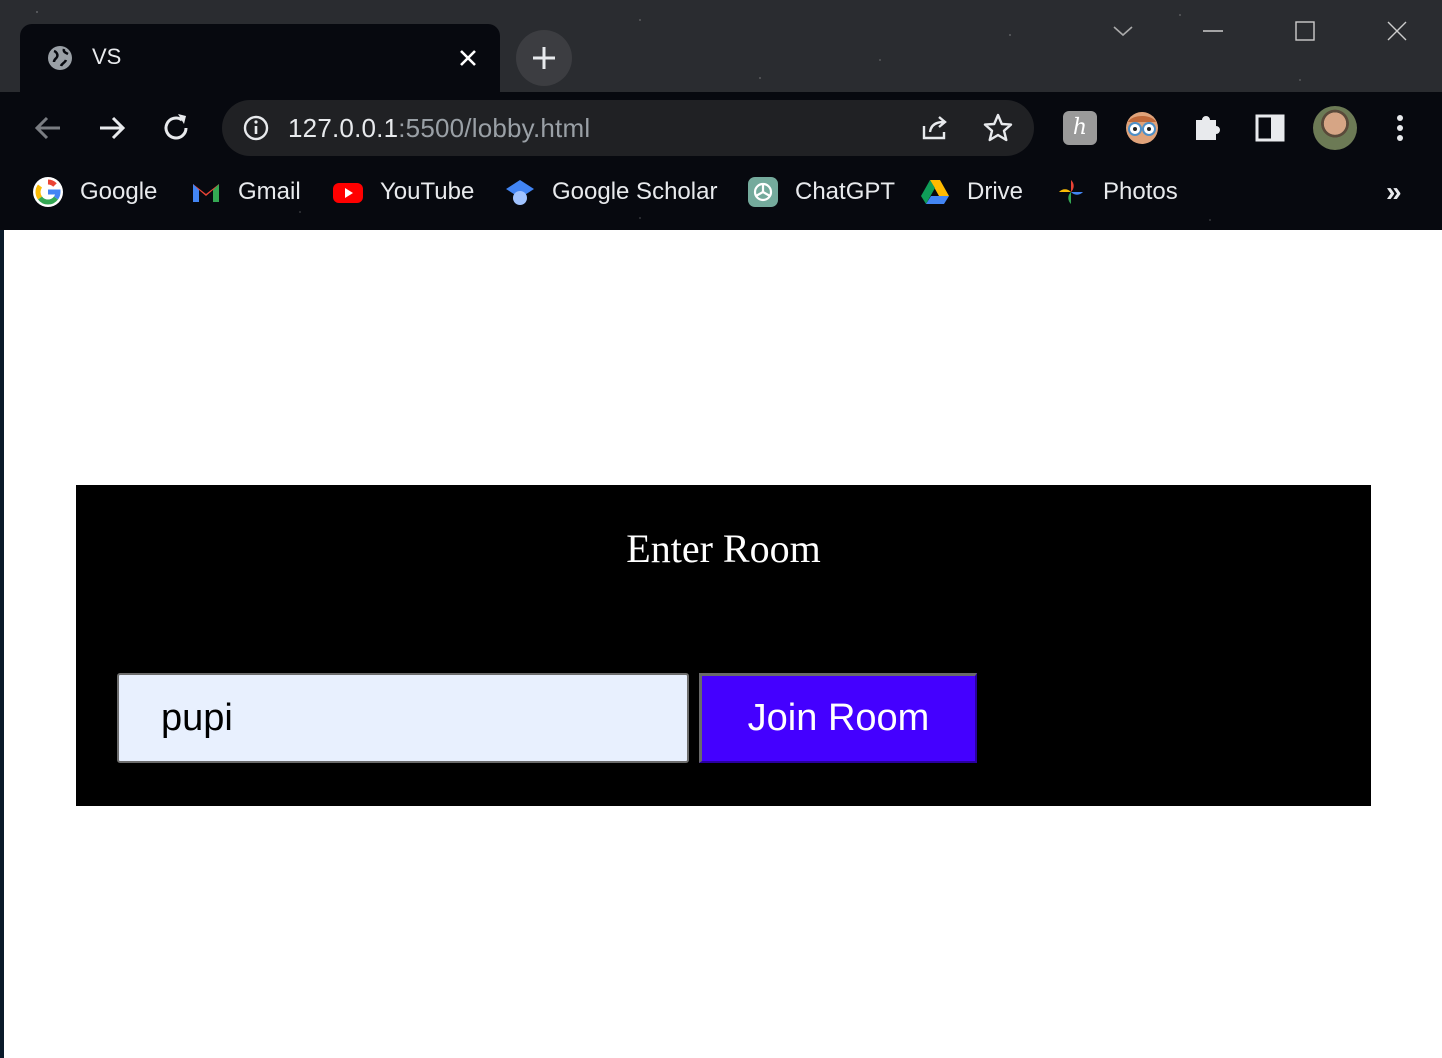 The height and width of the screenshot is (1058, 1442). I want to click on url-path: :5500/lobby.html, so click(494, 128).